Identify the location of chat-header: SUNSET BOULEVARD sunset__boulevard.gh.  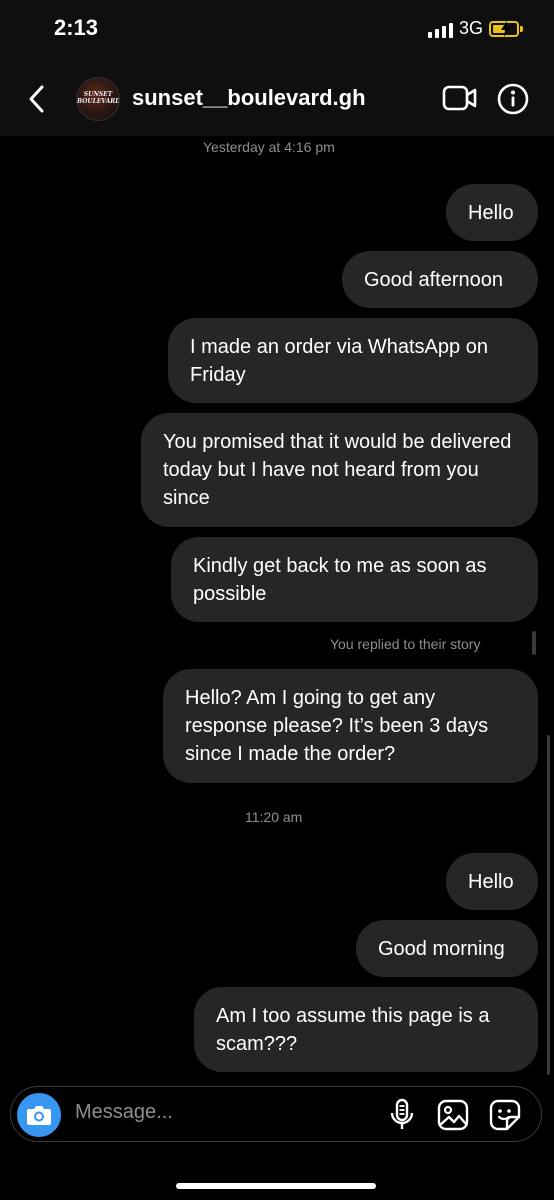
(277, 99).